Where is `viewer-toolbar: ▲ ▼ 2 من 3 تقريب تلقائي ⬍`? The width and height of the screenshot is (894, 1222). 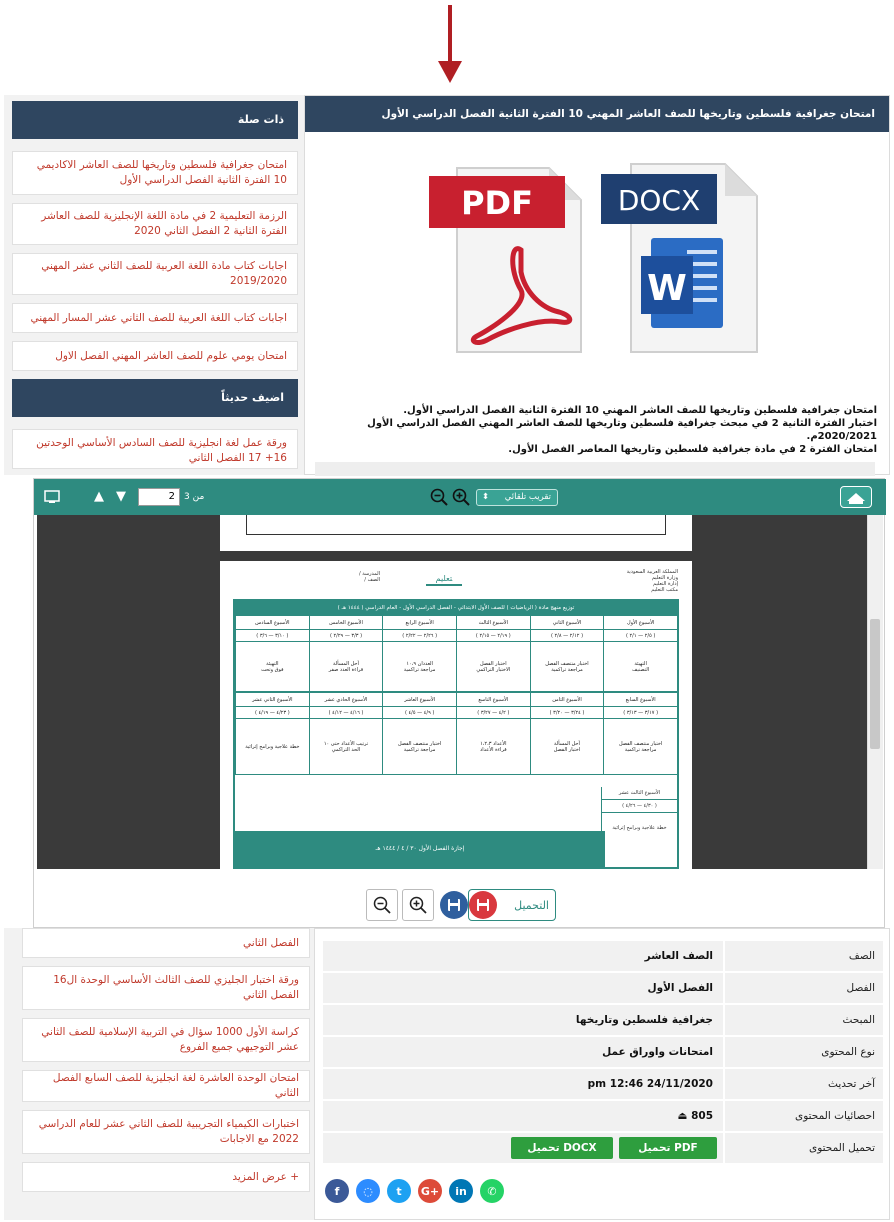
viewer-toolbar: ▲ ▼ 2 من 3 تقريب تلقائي ⬍ is located at coordinates (460, 497).